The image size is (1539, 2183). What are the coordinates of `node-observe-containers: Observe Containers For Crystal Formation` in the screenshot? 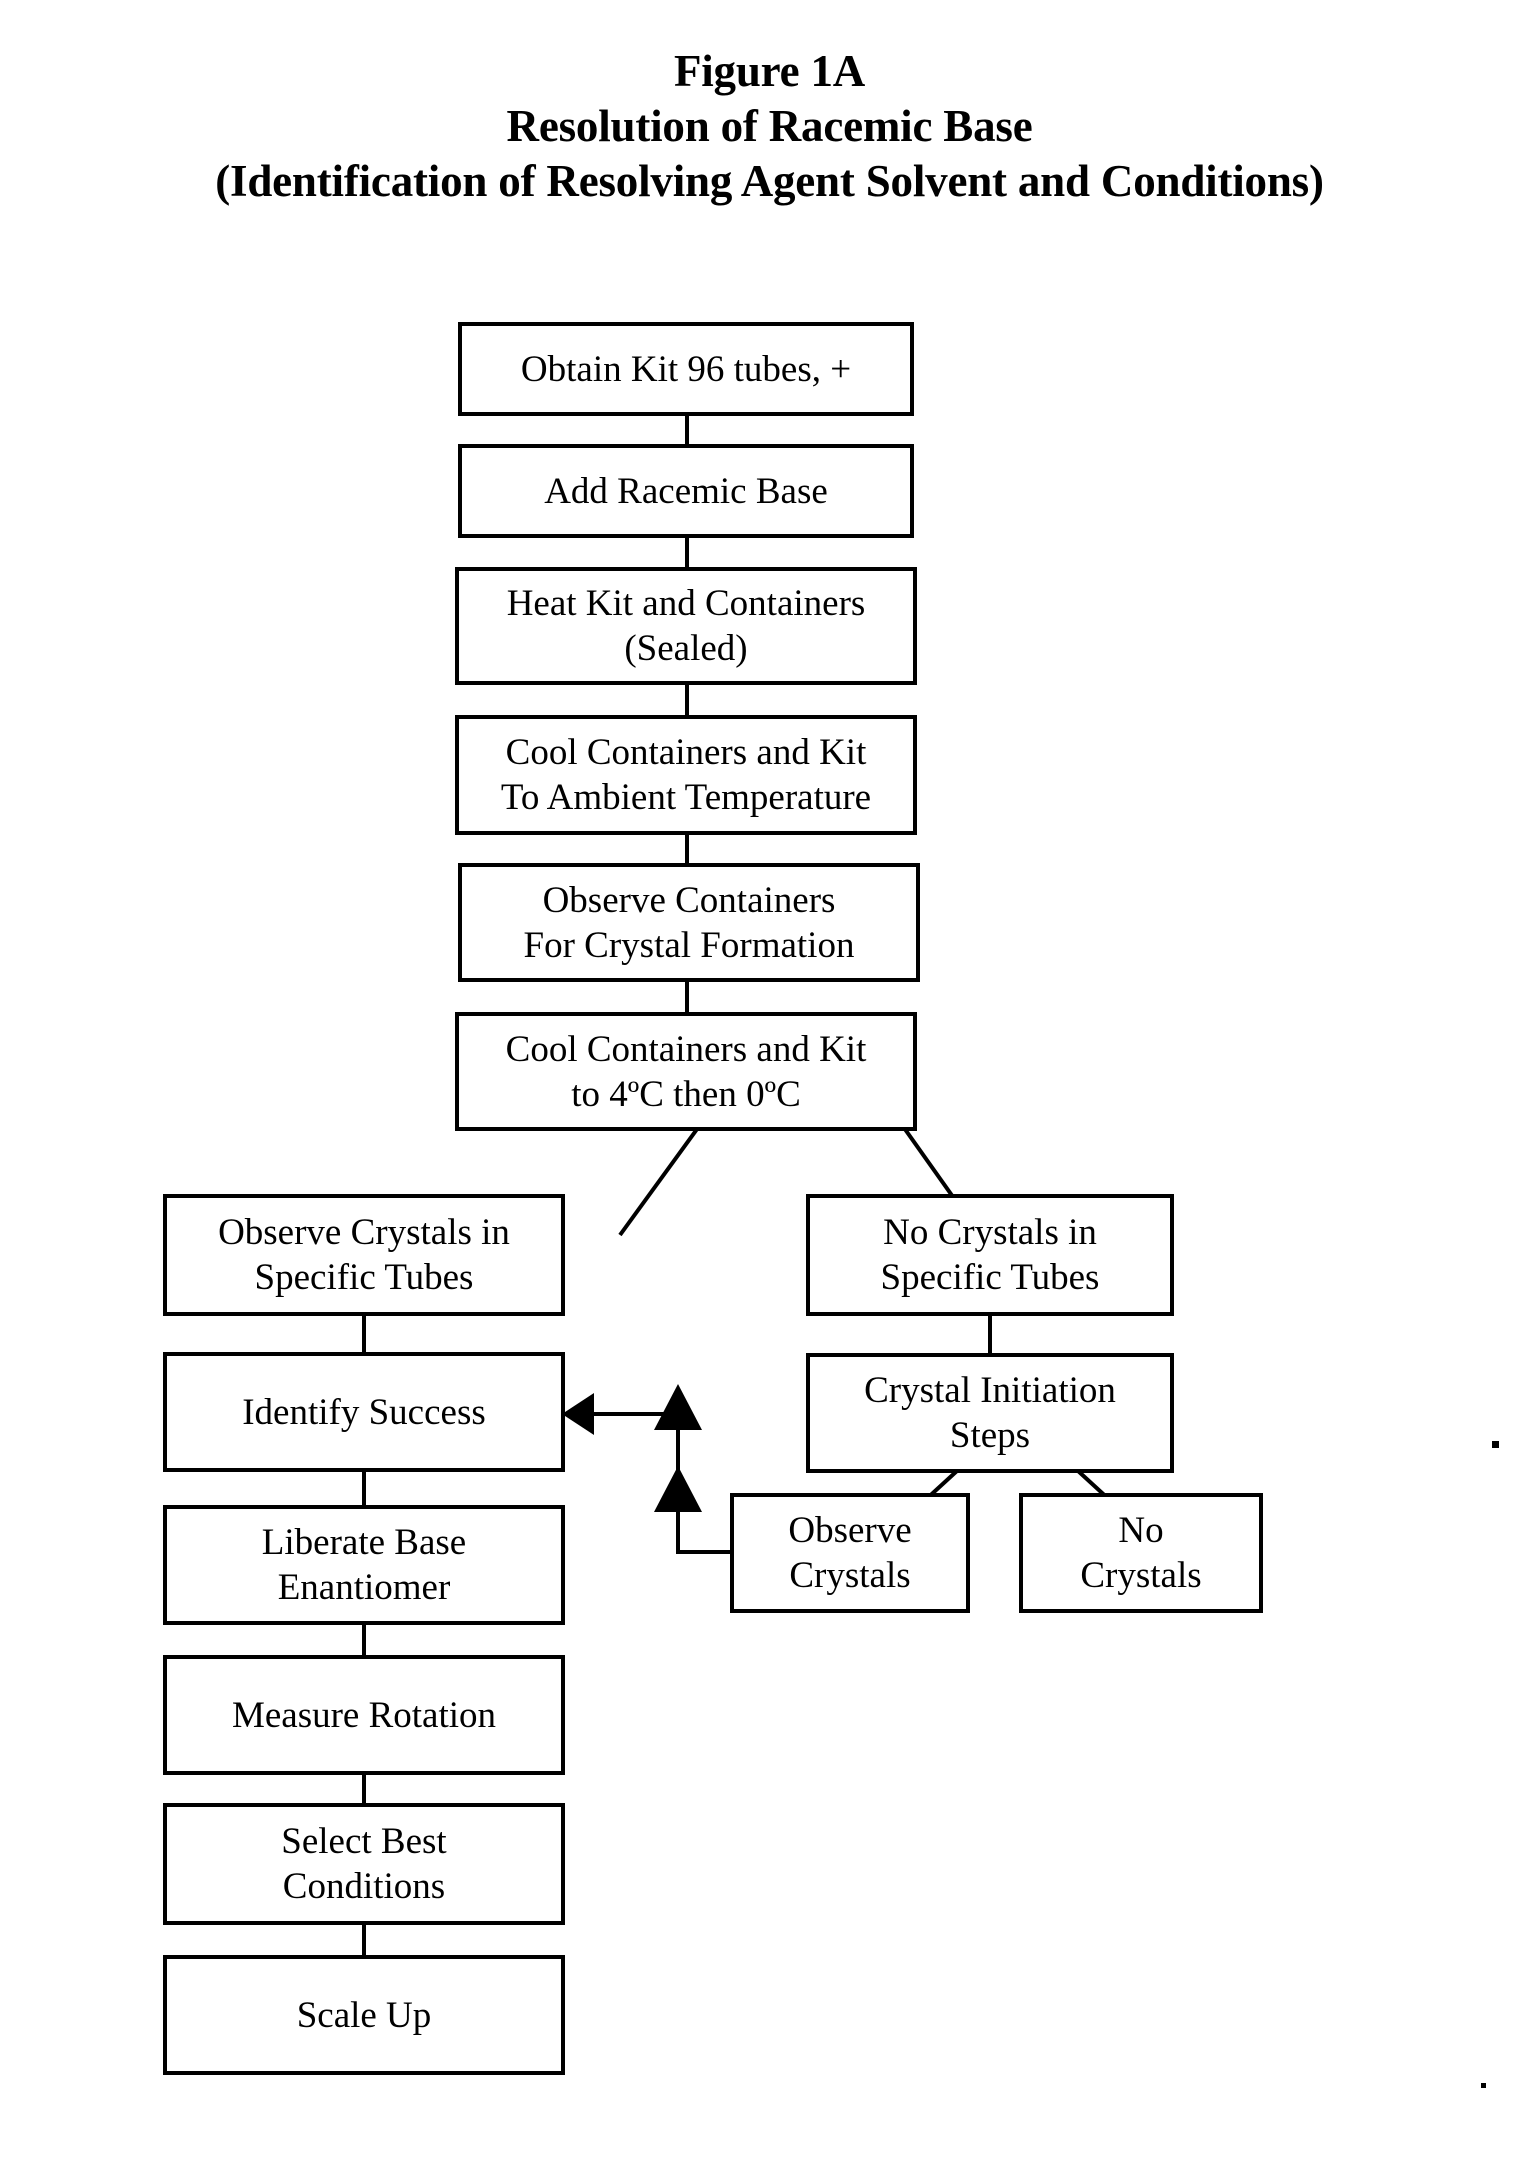 It's located at (689, 922).